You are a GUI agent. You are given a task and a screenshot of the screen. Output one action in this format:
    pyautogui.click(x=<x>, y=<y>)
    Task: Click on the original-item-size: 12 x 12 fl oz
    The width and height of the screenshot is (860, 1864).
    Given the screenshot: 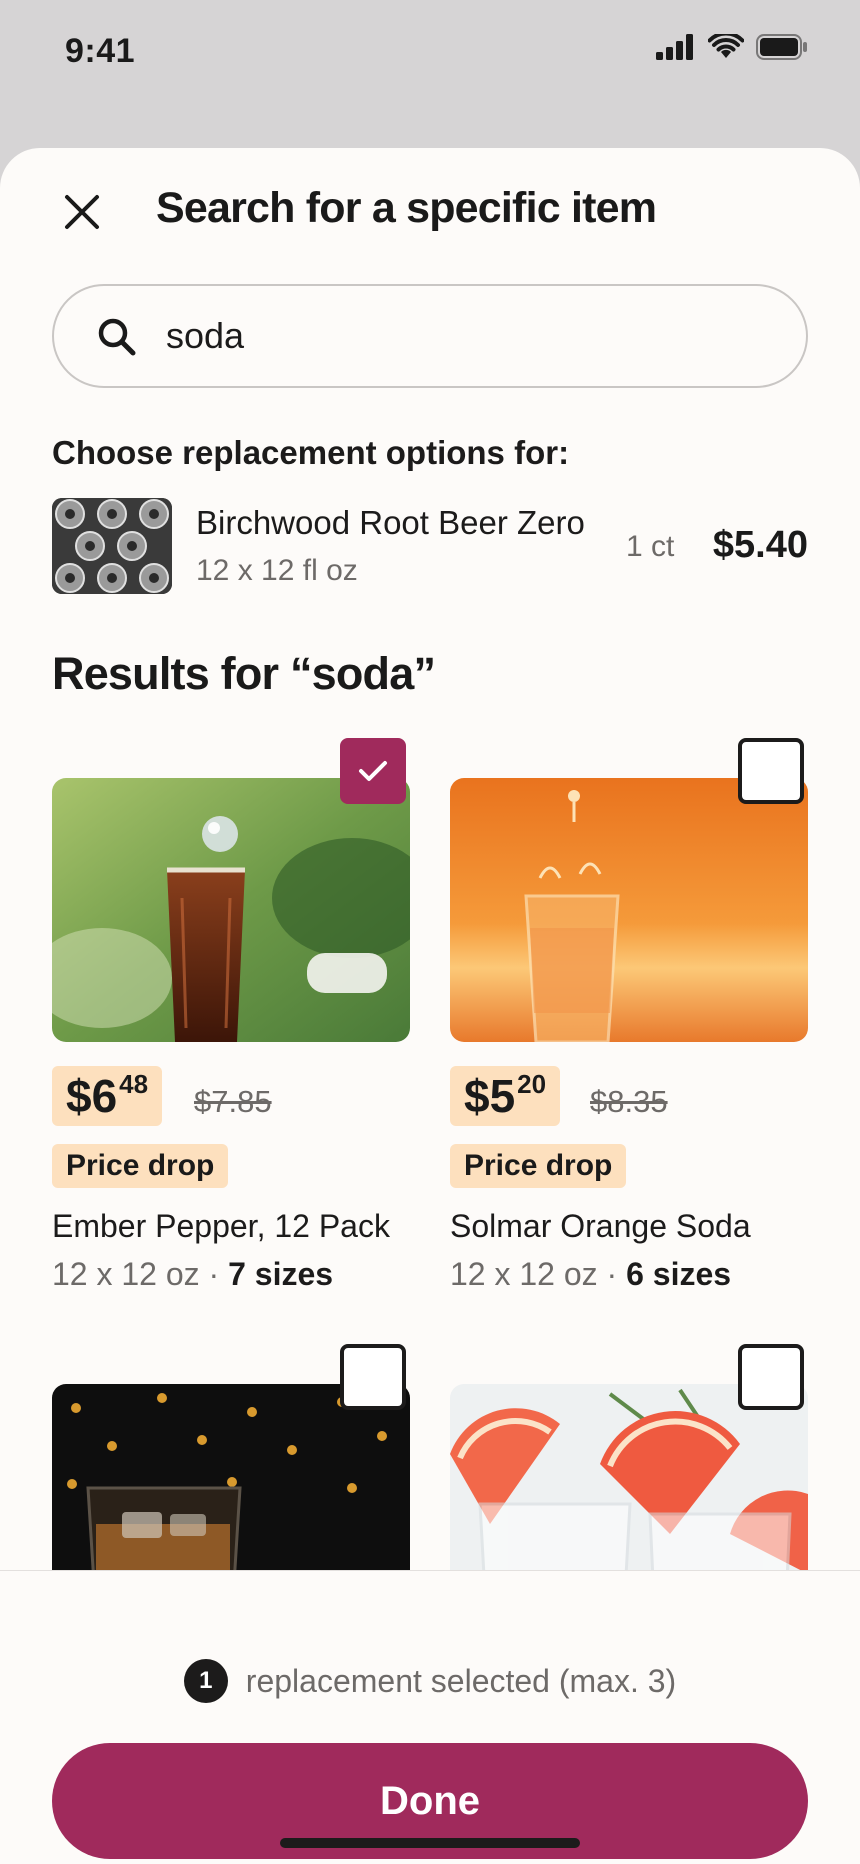 What is the action you would take?
    pyautogui.click(x=277, y=570)
    